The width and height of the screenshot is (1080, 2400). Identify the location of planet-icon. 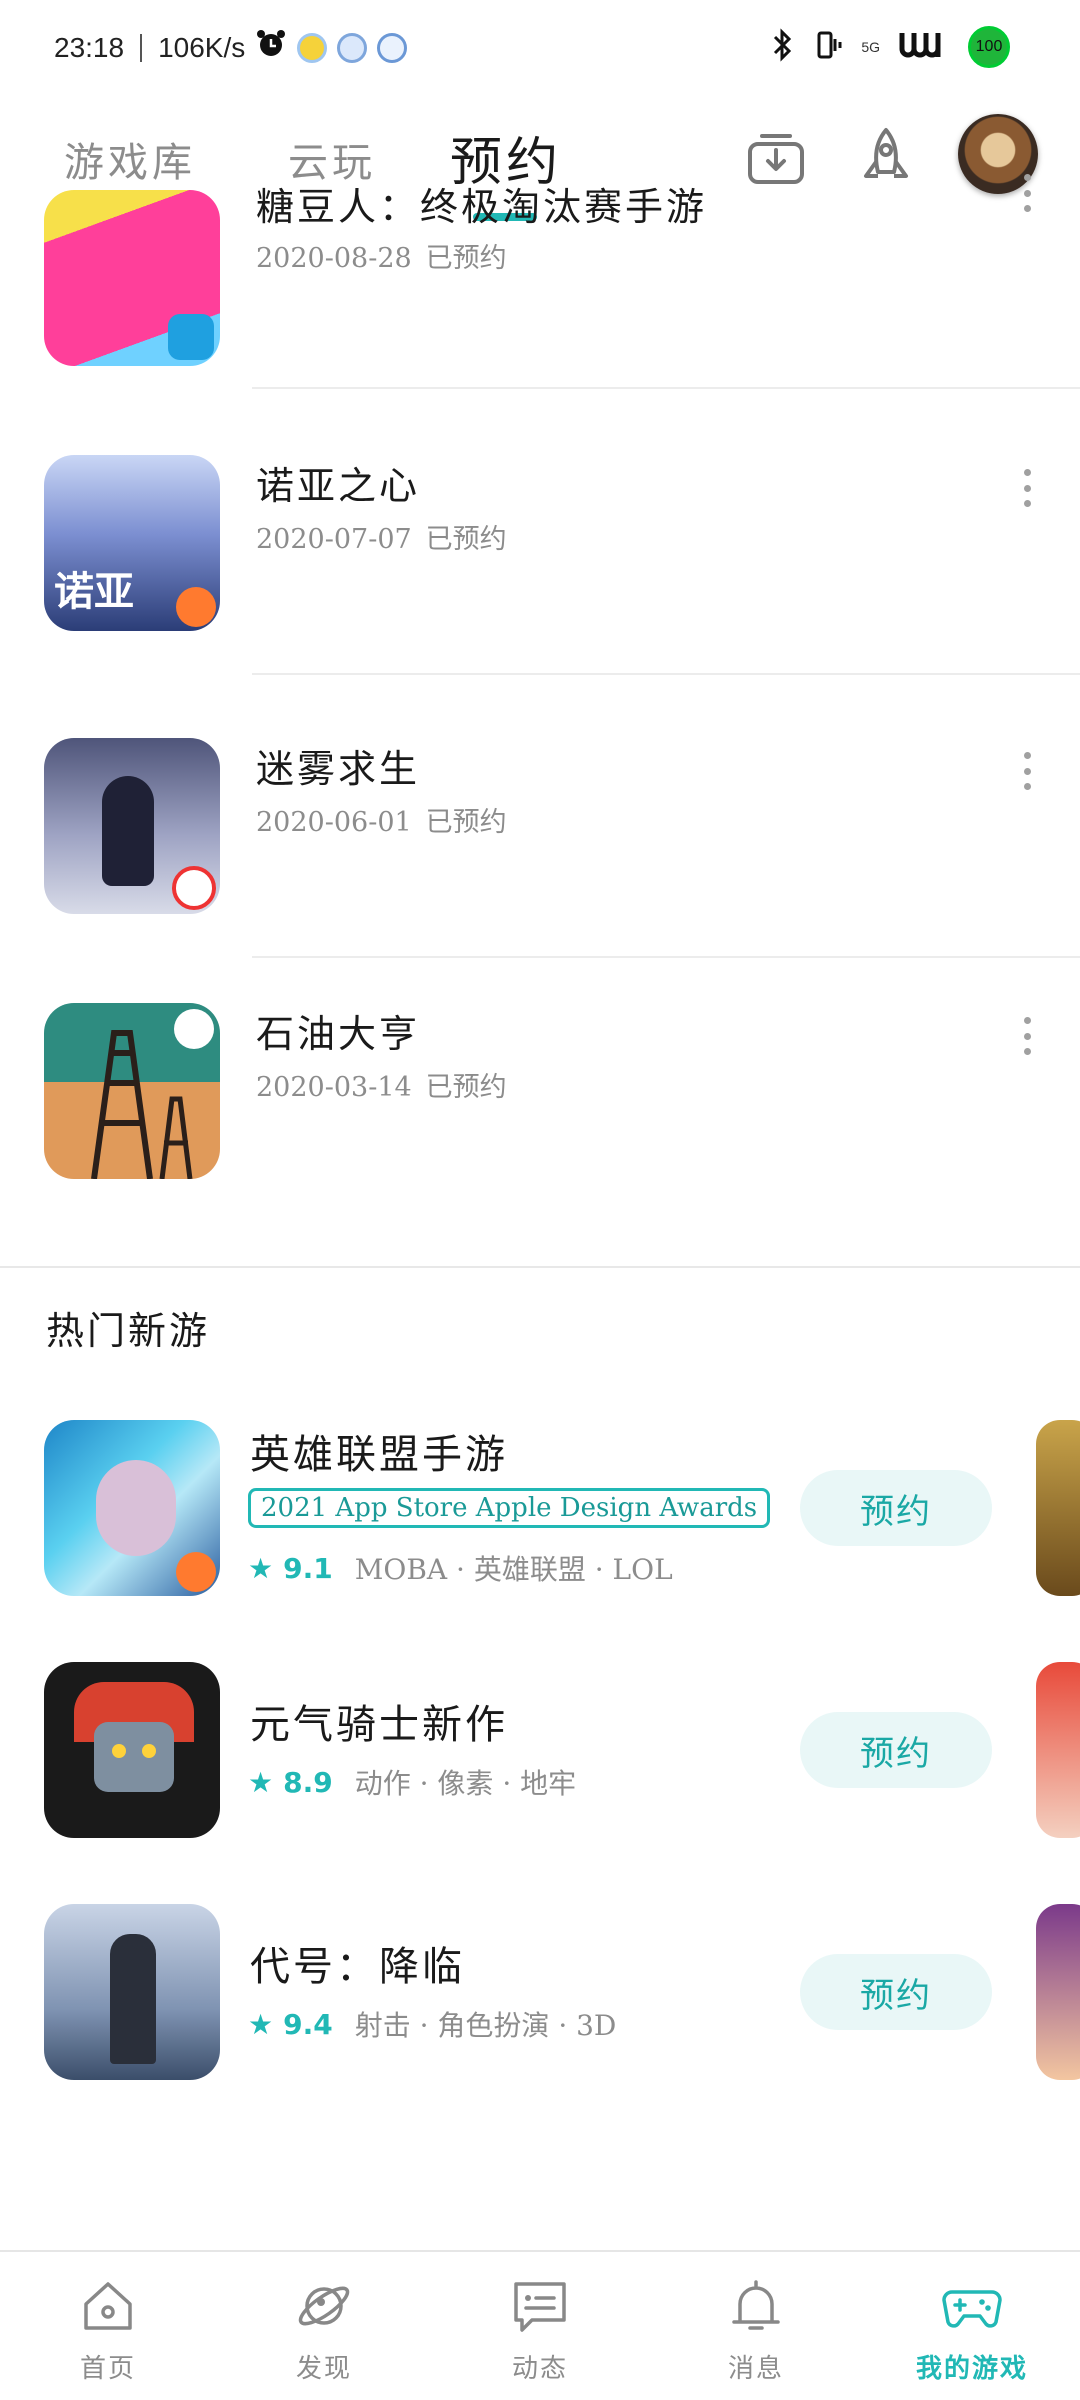
(324, 2306).